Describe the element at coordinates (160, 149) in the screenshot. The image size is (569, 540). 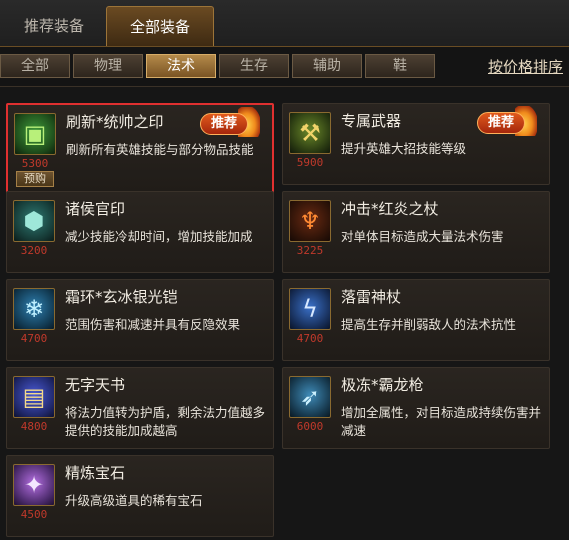
I see `item-description: 刷新所有英雄技能与部分物品技能` at that location.